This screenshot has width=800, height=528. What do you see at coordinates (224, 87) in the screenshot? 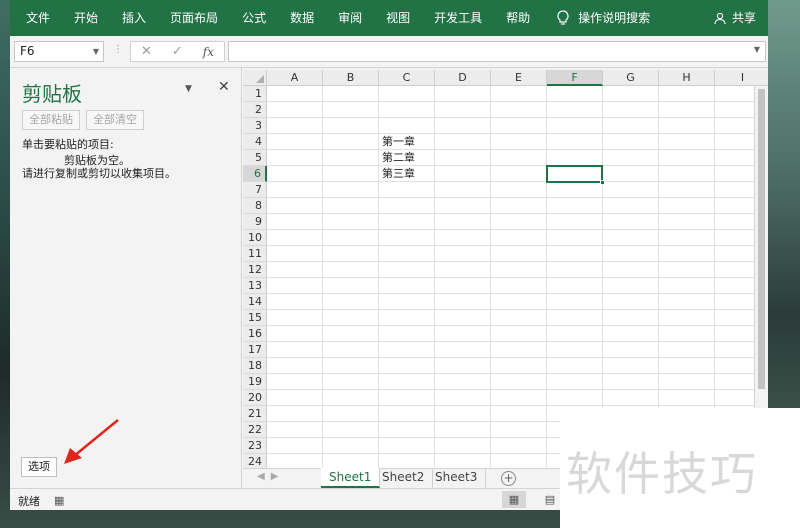
I see `close-icon: ✕` at bounding box center [224, 87].